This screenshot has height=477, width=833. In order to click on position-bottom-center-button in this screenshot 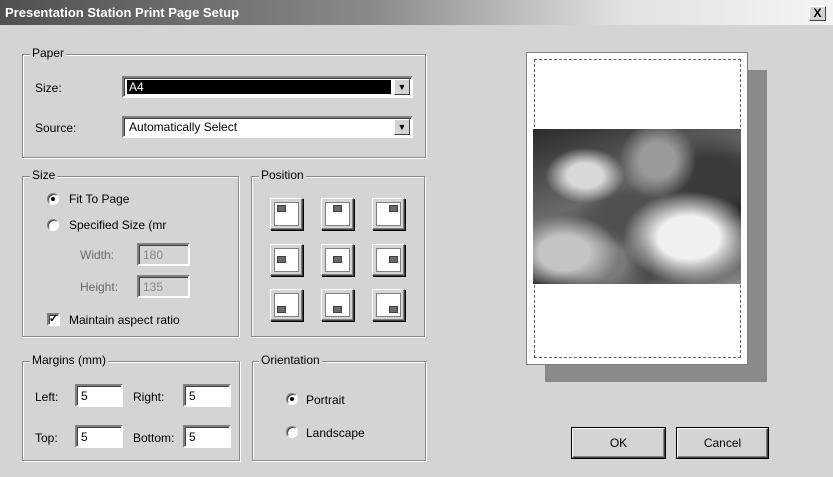, I will do `click(337, 305)`.